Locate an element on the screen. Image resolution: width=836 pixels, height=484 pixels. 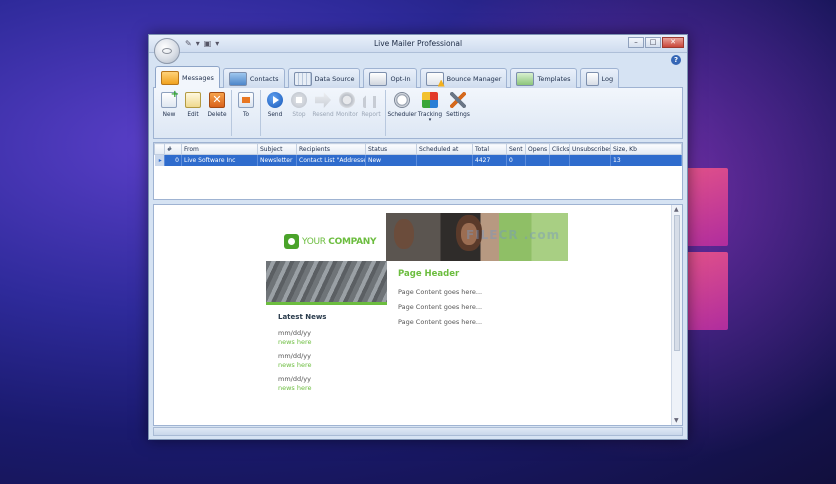
logo-text: YOUR COMPANY is located at coordinates (339, 241).